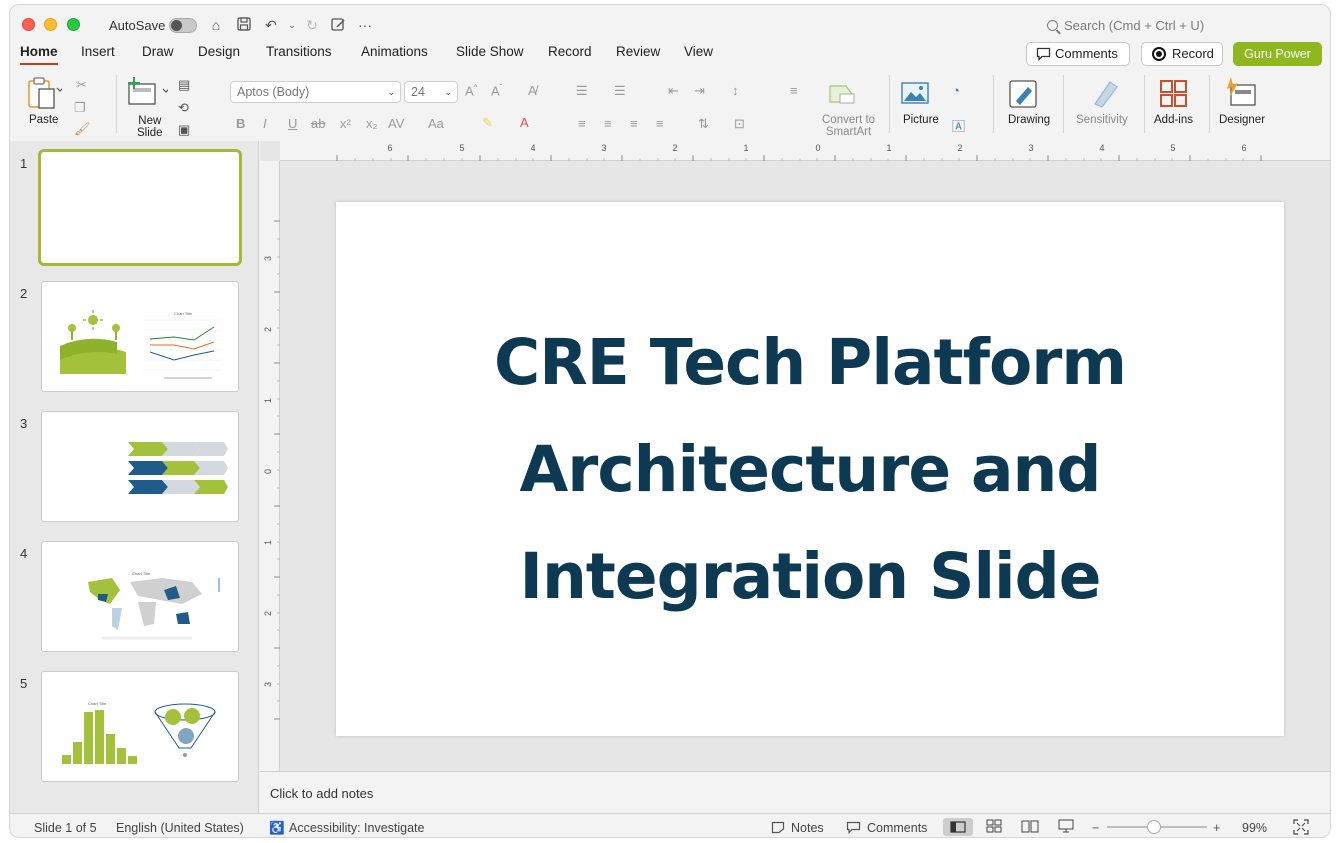  I want to click on more-options-icon: ···, so click(365, 25).